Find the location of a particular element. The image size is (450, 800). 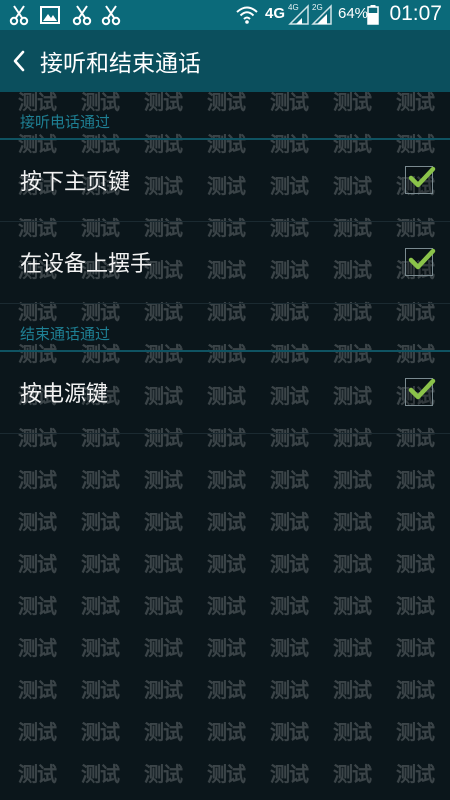

action-bar: 接听和结束通话 is located at coordinates (225, 61).